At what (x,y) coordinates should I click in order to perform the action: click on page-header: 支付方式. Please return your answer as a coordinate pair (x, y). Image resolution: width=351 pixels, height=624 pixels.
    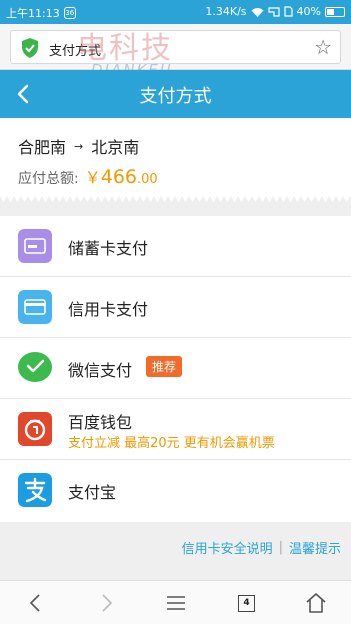
    Looking at the image, I should click on (175, 94).